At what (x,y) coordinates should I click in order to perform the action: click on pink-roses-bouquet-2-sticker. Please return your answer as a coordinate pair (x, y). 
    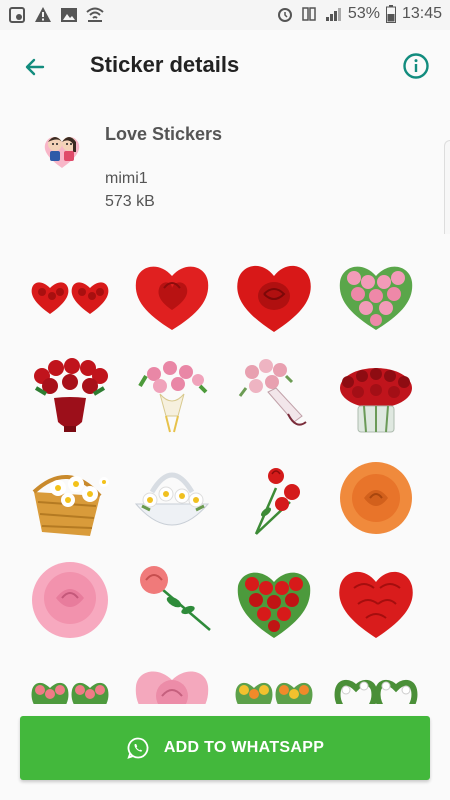
    Looking at the image, I should click on (272, 392).